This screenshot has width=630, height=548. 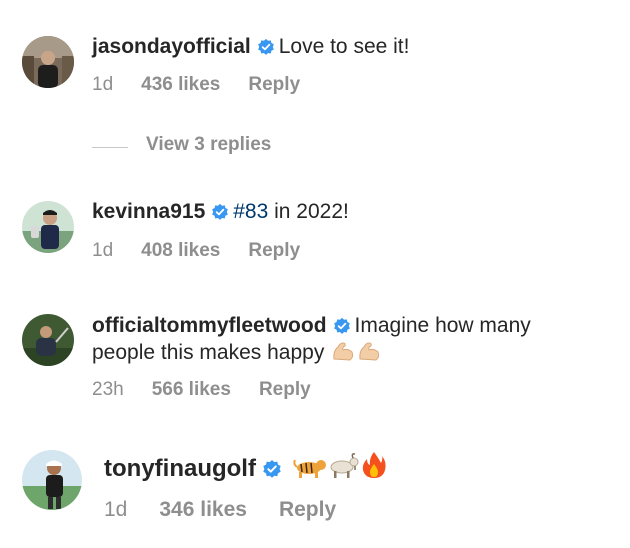 I want to click on comment-meta: 1d 408 likes Reply, so click(x=196, y=251).